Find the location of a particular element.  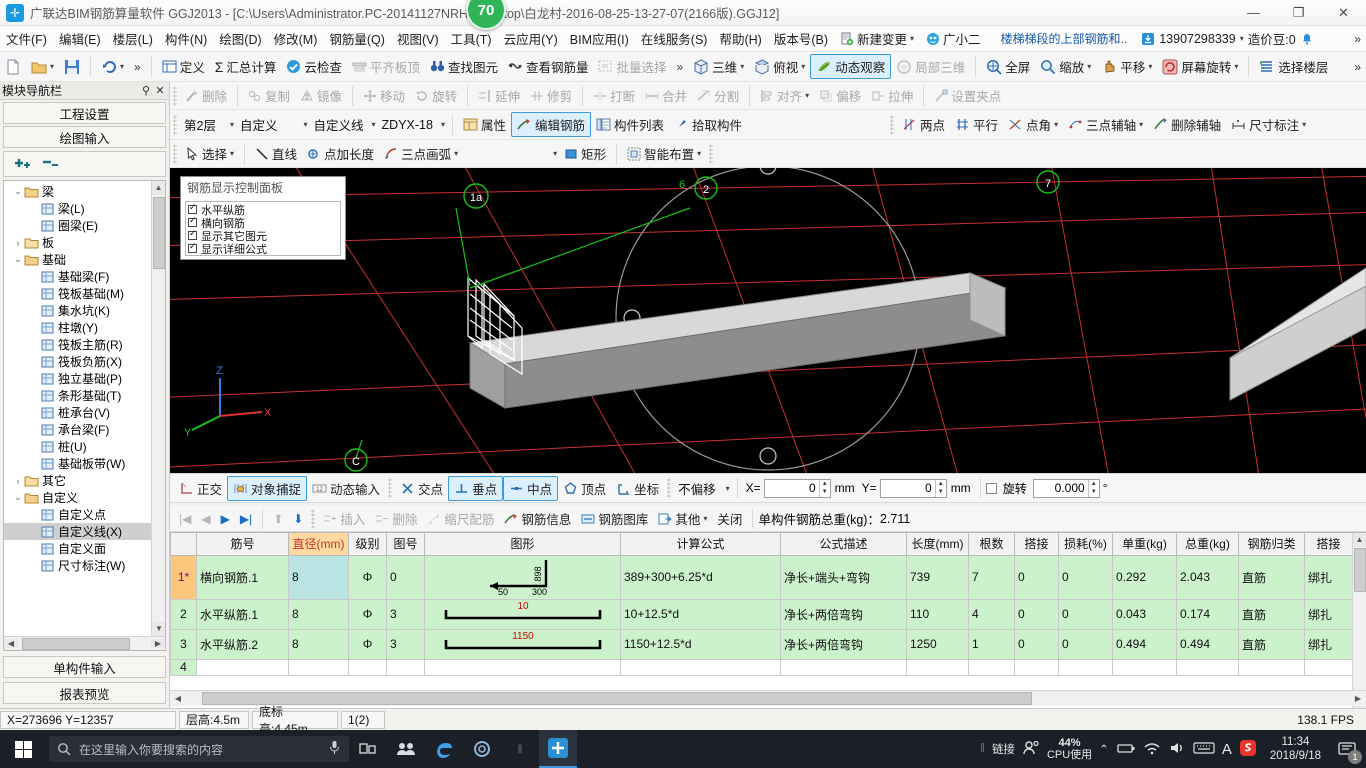

battery-icon is located at coordinates (1126, 749).